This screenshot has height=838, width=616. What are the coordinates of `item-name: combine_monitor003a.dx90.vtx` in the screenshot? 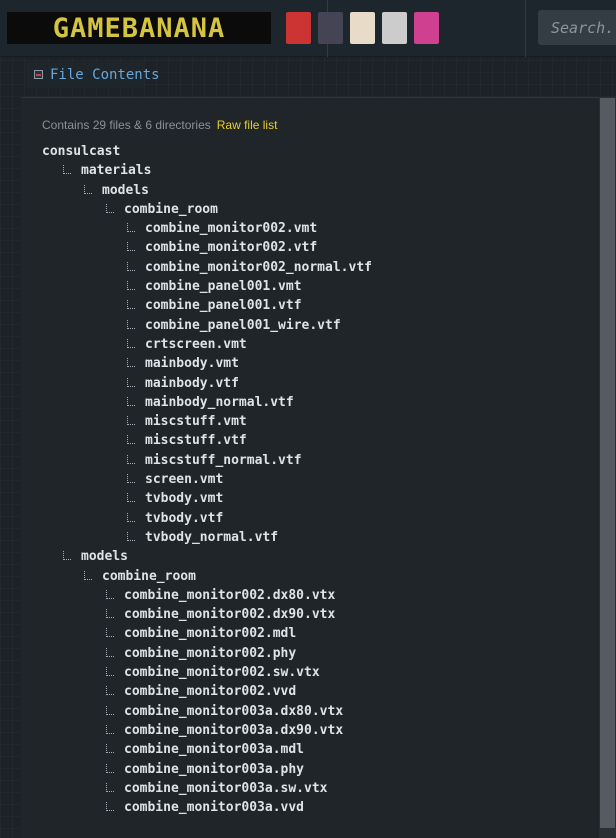 It's located at (234, 730).